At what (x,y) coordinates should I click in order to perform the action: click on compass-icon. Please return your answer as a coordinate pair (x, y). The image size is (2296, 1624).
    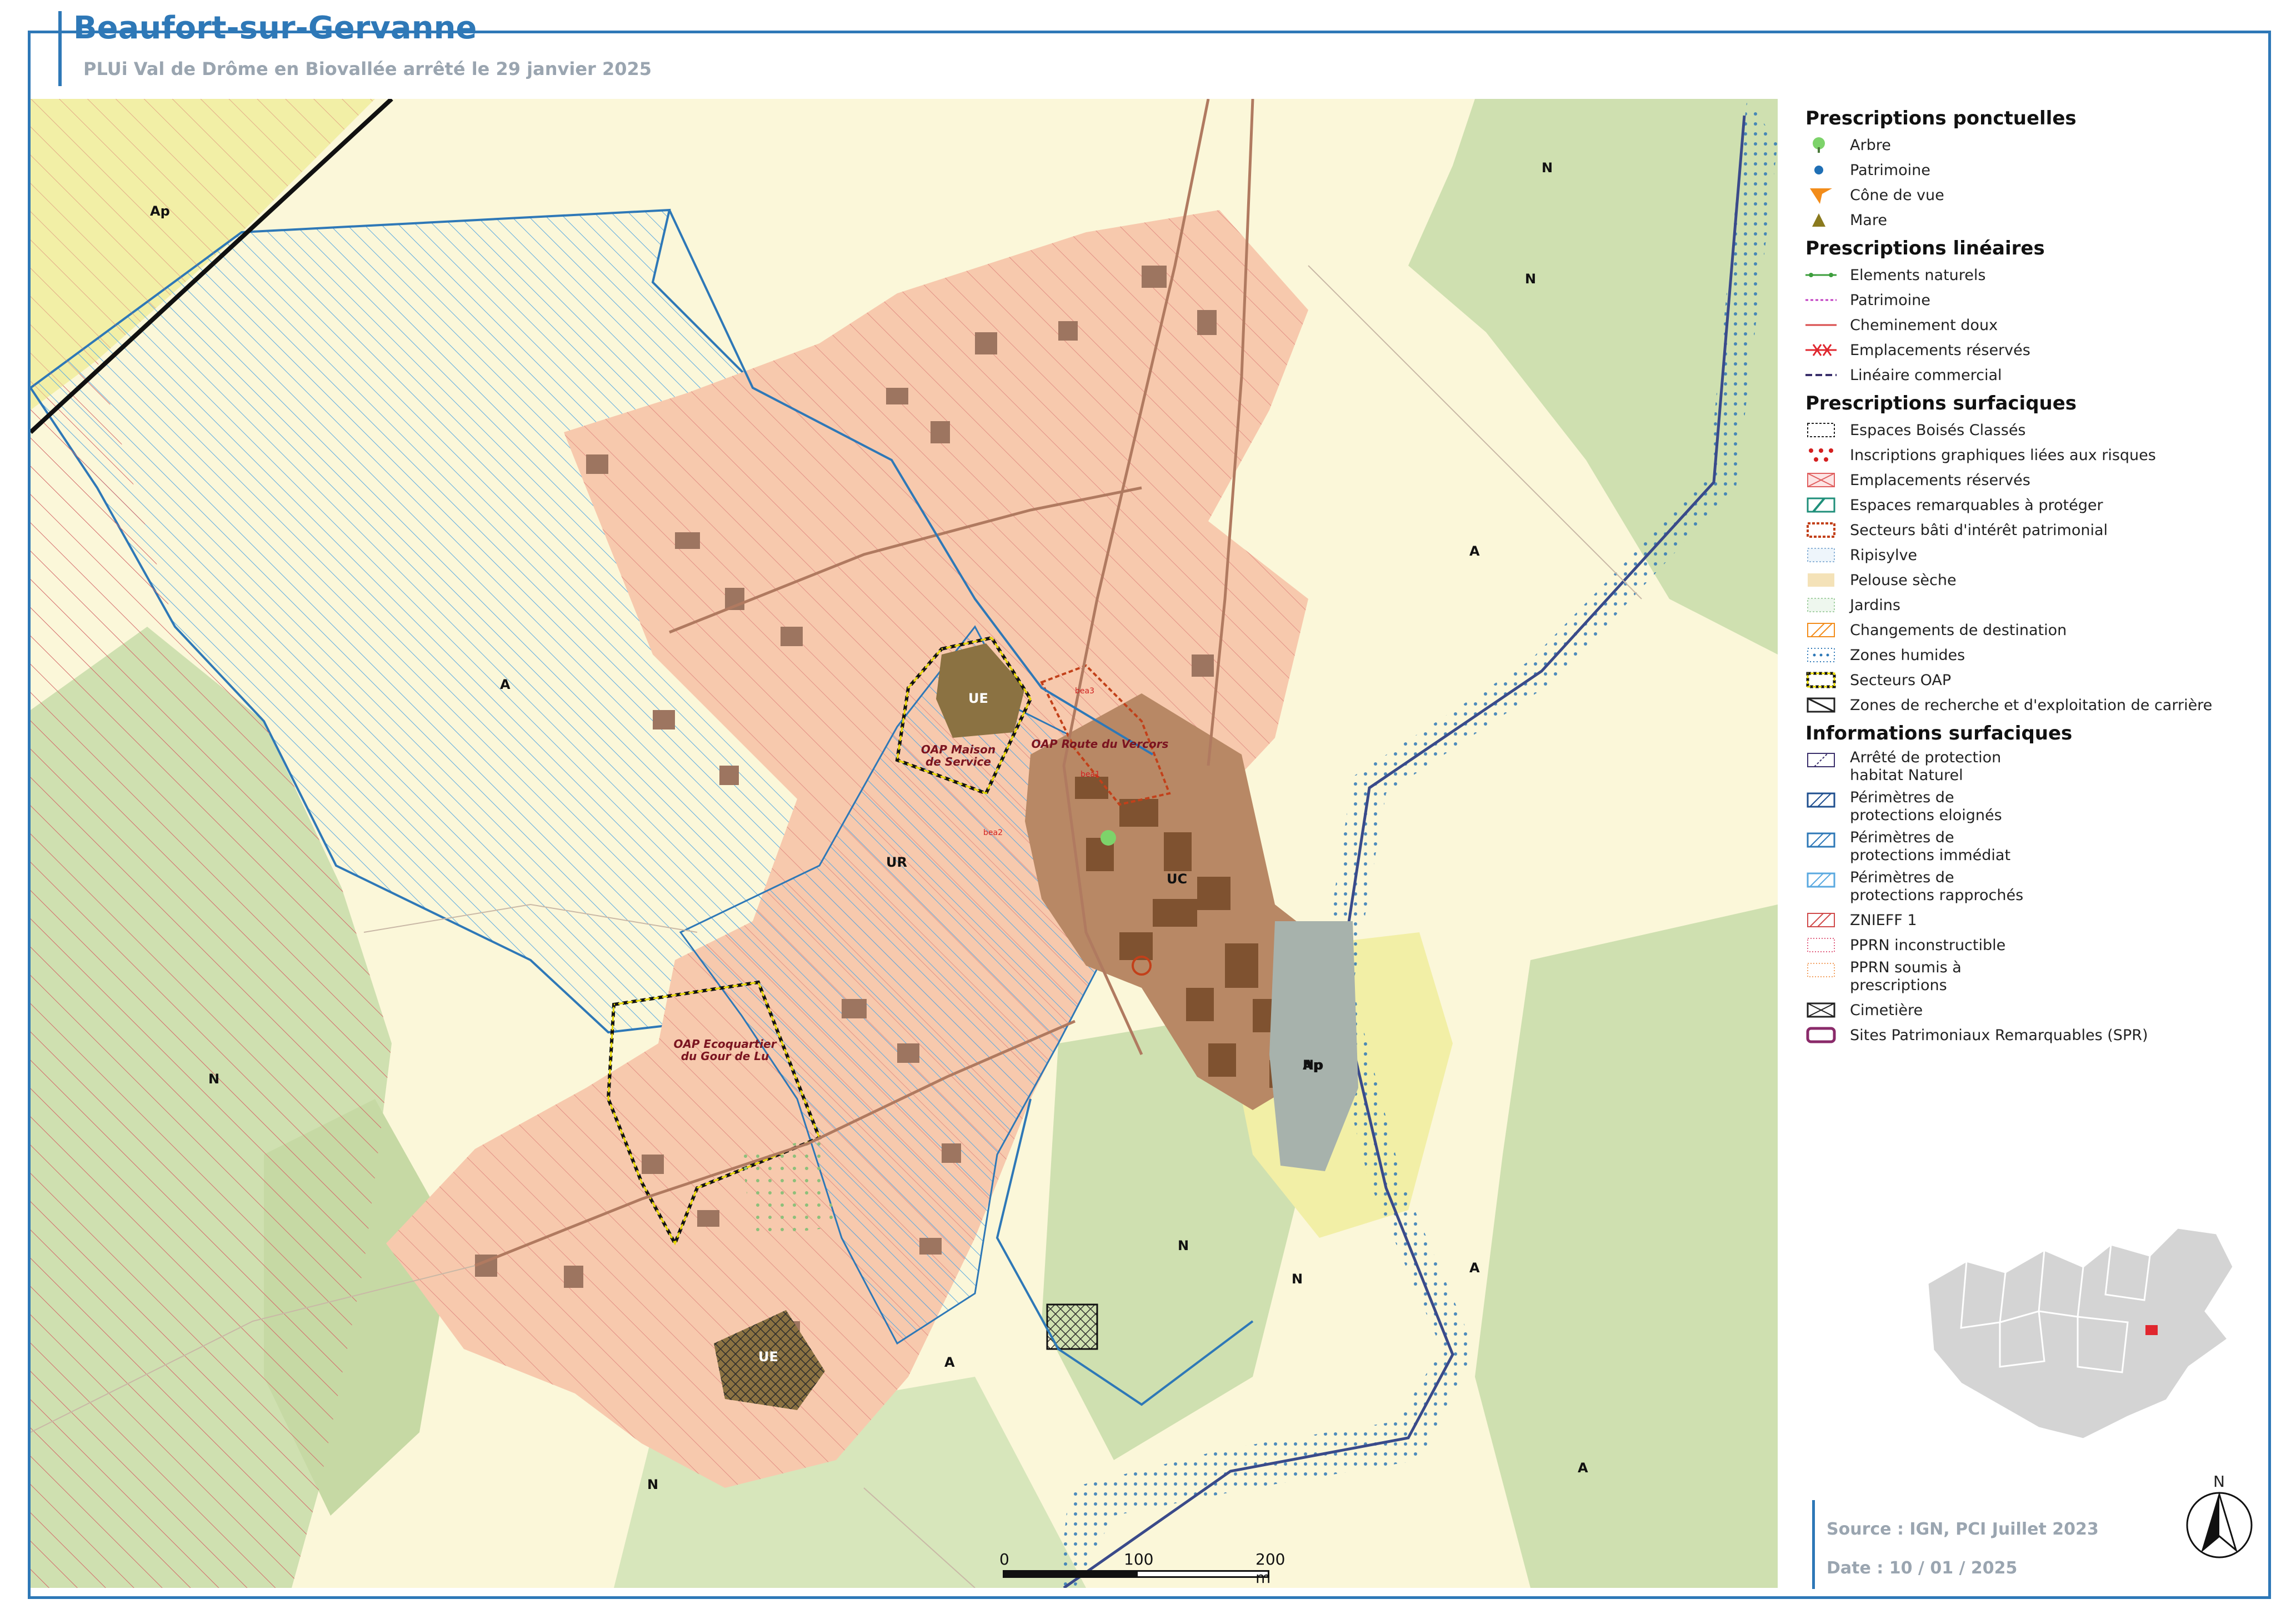
    Looking at the image, I should click on (2219, 1524).